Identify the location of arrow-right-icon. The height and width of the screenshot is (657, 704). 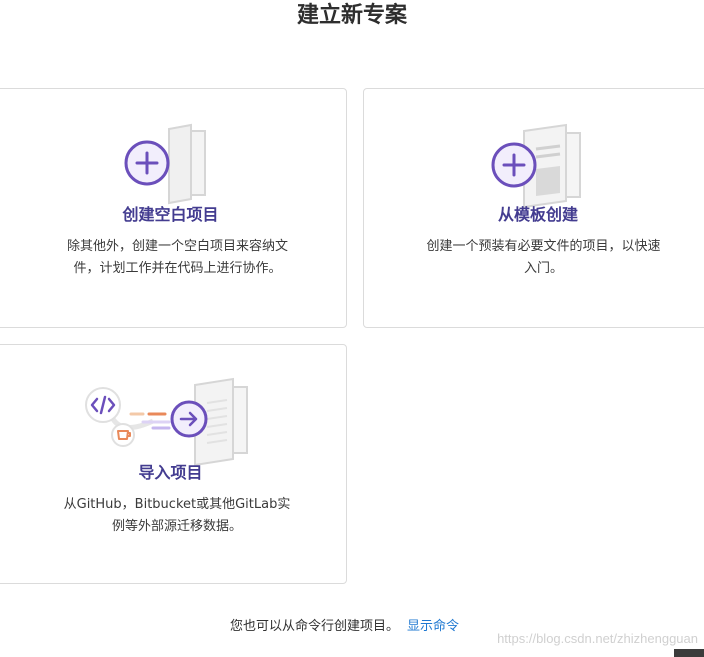
(189, 419).